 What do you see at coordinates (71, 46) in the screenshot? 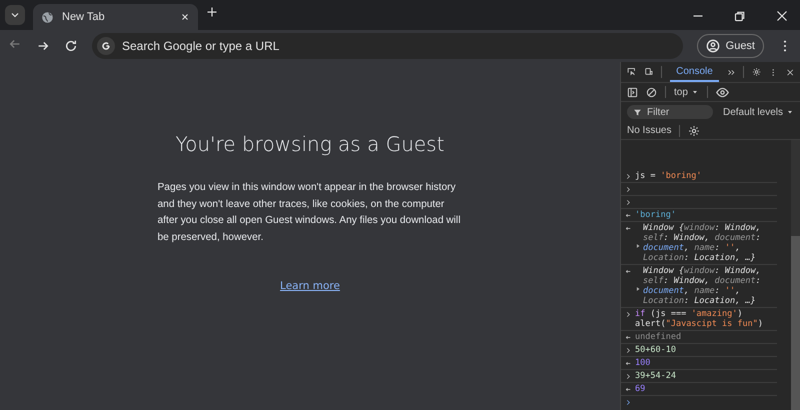
I see `reload-icon` at bounding box center [71, 46].